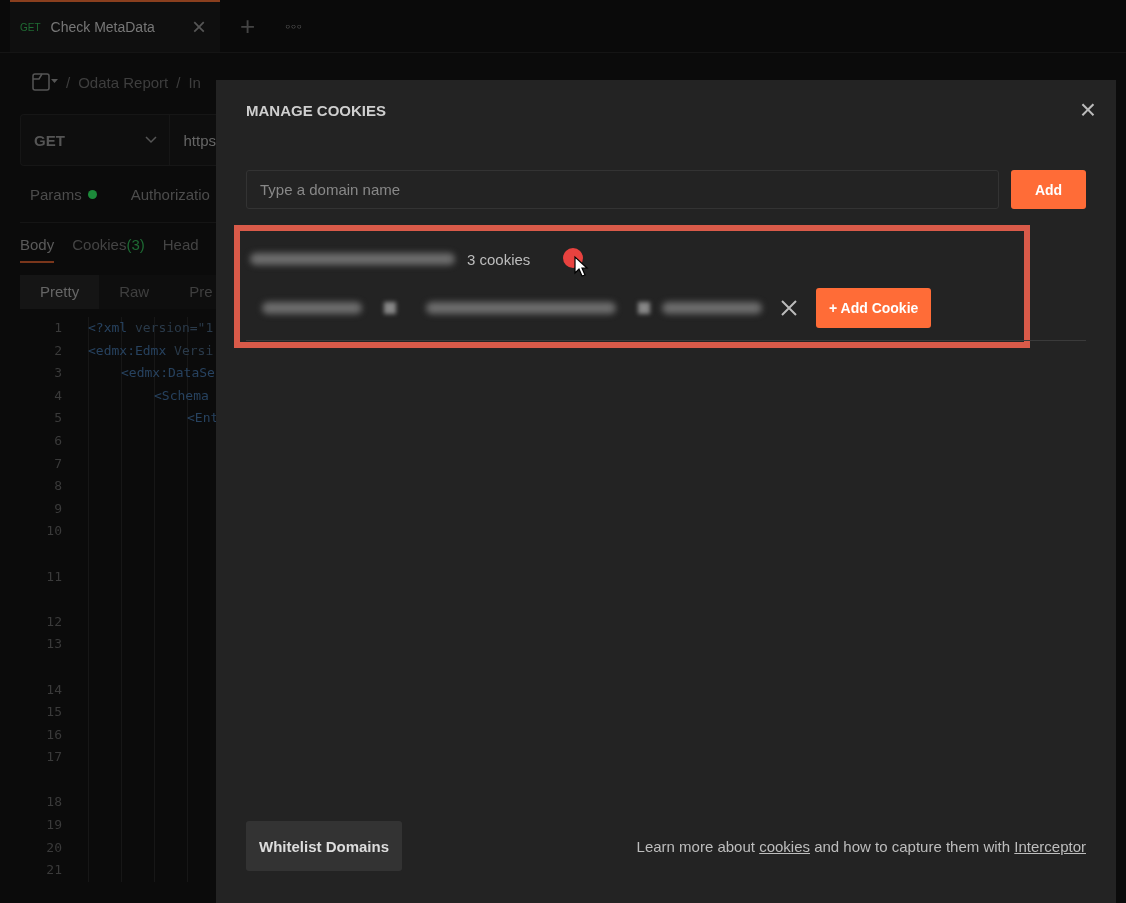 The height and width of the screenshot is (903, 1126). What do you see at coordinates (294, 26) in the screenshot?
I see `more-button: ○○○` at bounding box center [294, 26].